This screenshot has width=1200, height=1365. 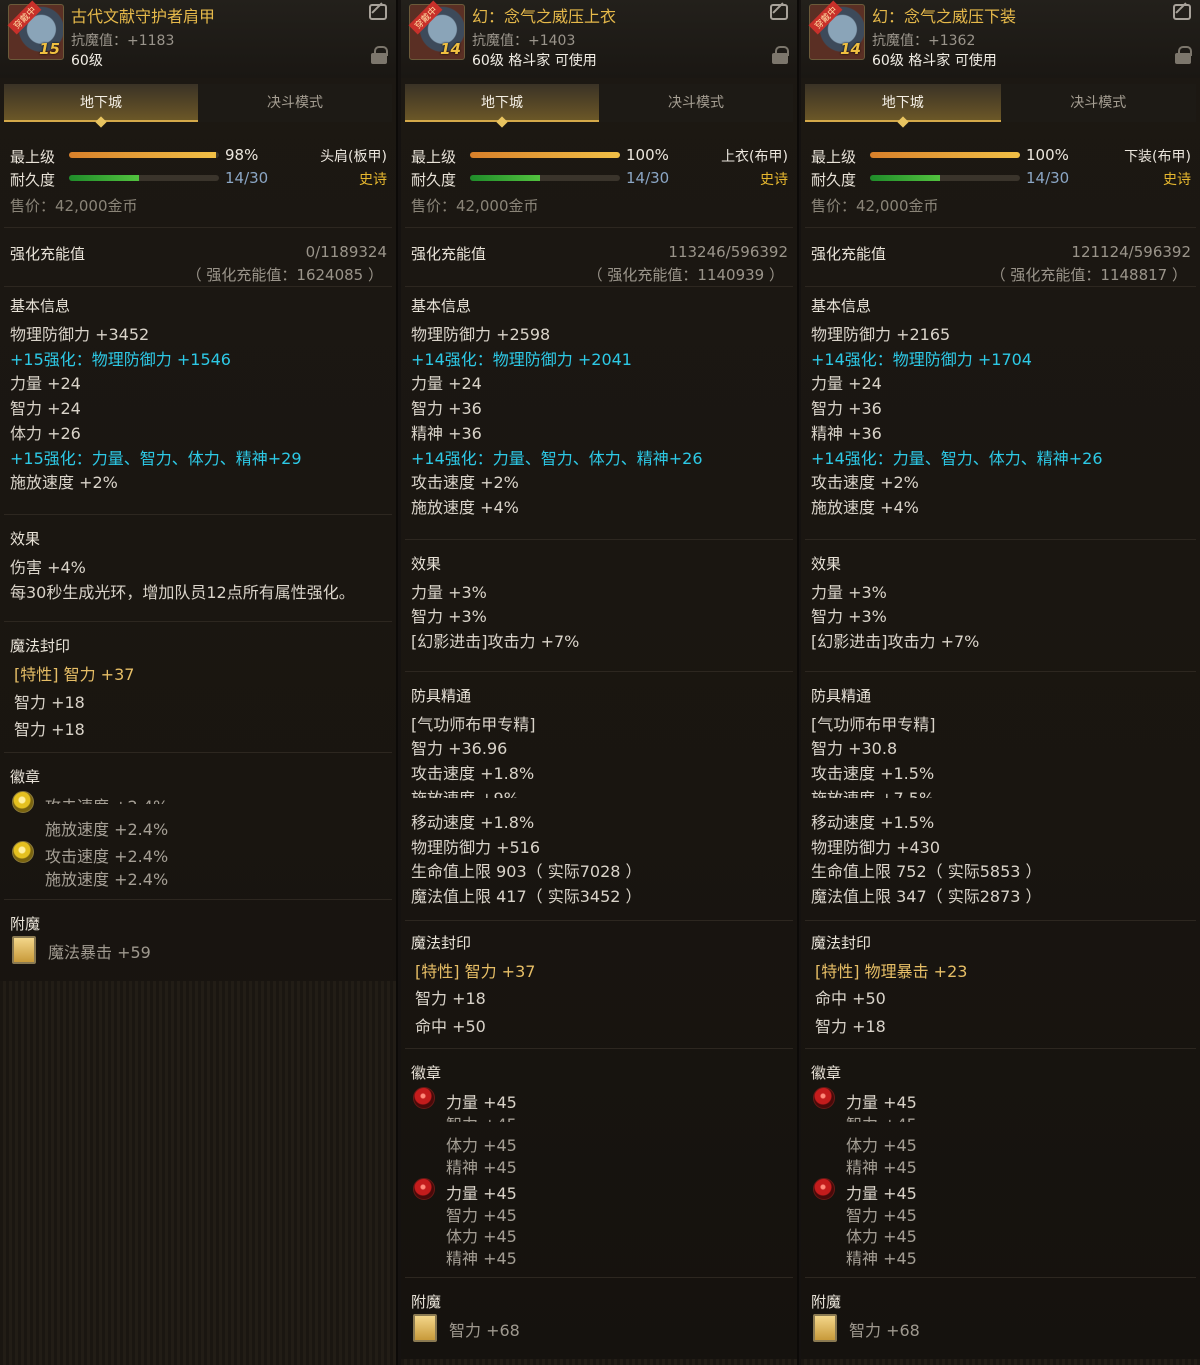 I want to click on mastery-line: 智力 +36.96, so click(x=459, y=749).